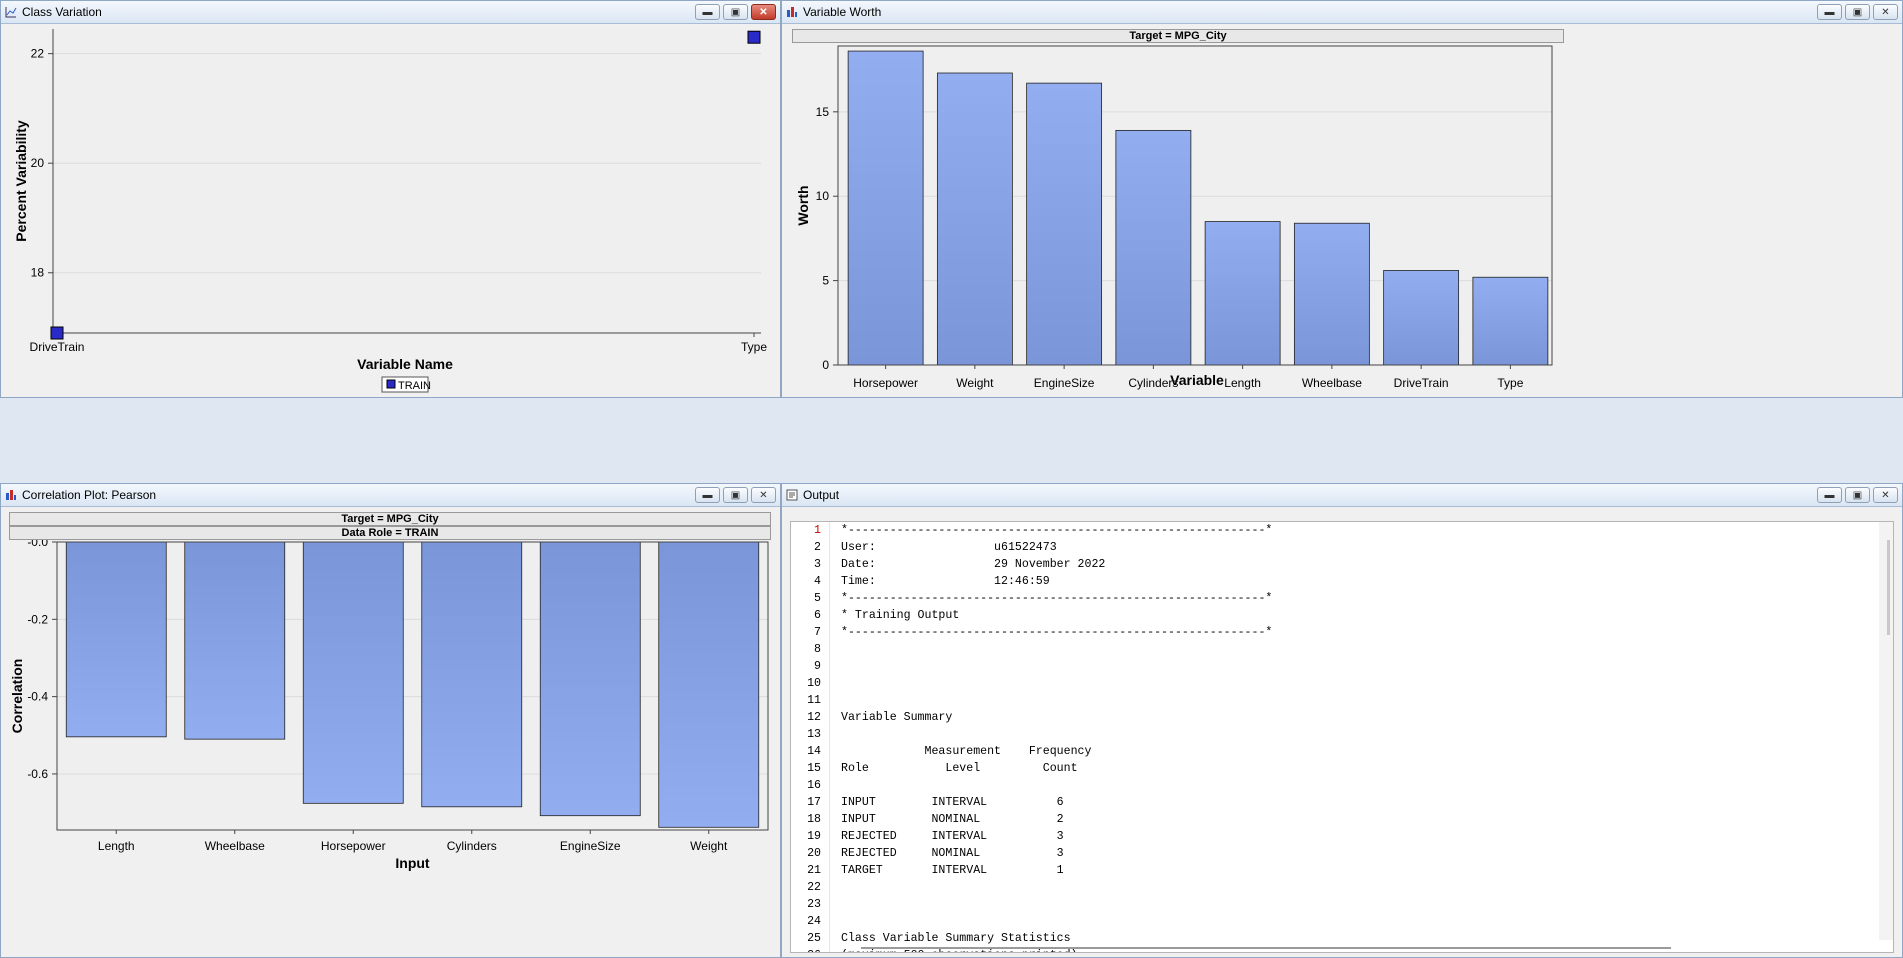 The height and width of the screenshot is (958, 1903). Describe the element at coordinates (952, 853) in the screenshot. I see `line-text: REJECTED NOMINAL 3` at that location.